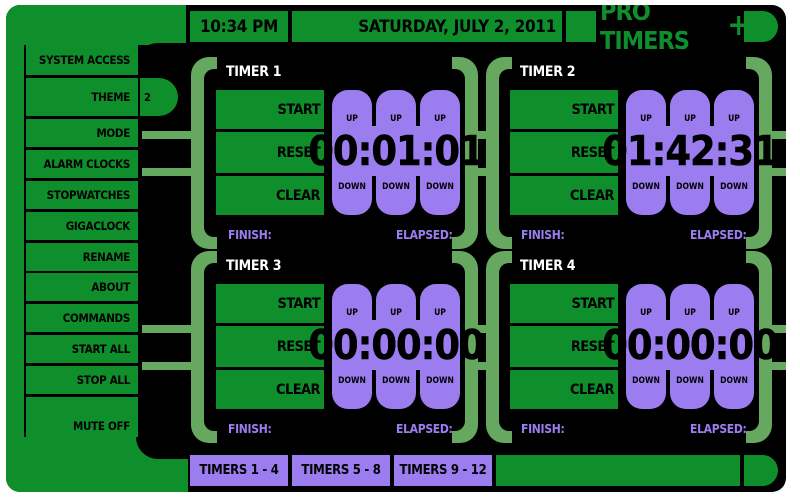 The width and height of the screenshot is (800, 500). I want to click on sidebar-item-commands: COMMANDS, so click(82, 318).